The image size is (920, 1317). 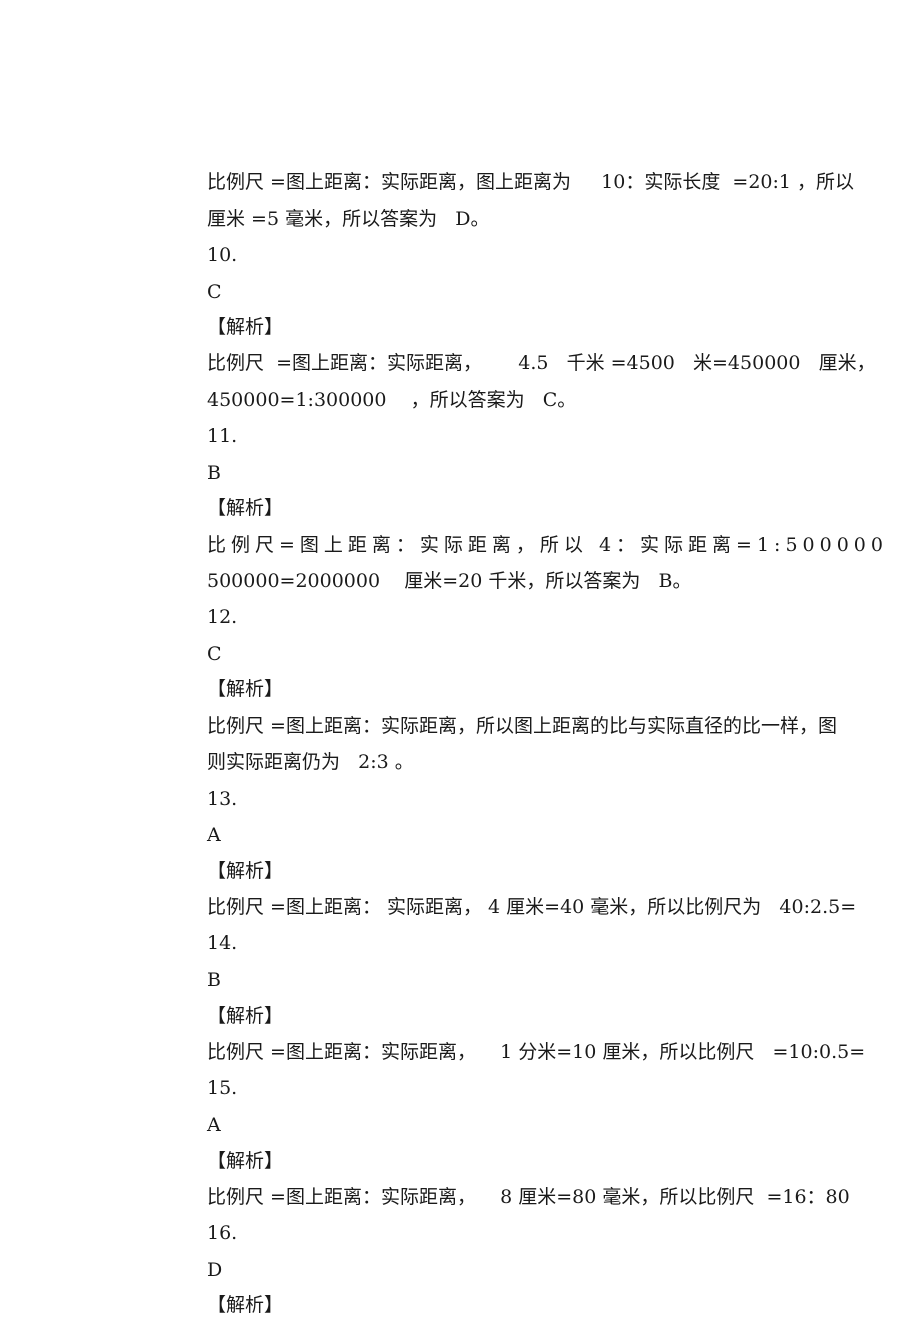 What do you see at coordinates (449, 581) in the screenshot?
I see `explanation-line: 500000=2000000 厘米=20 千米，所以答案为 B。` at bounding box center [449, 581].